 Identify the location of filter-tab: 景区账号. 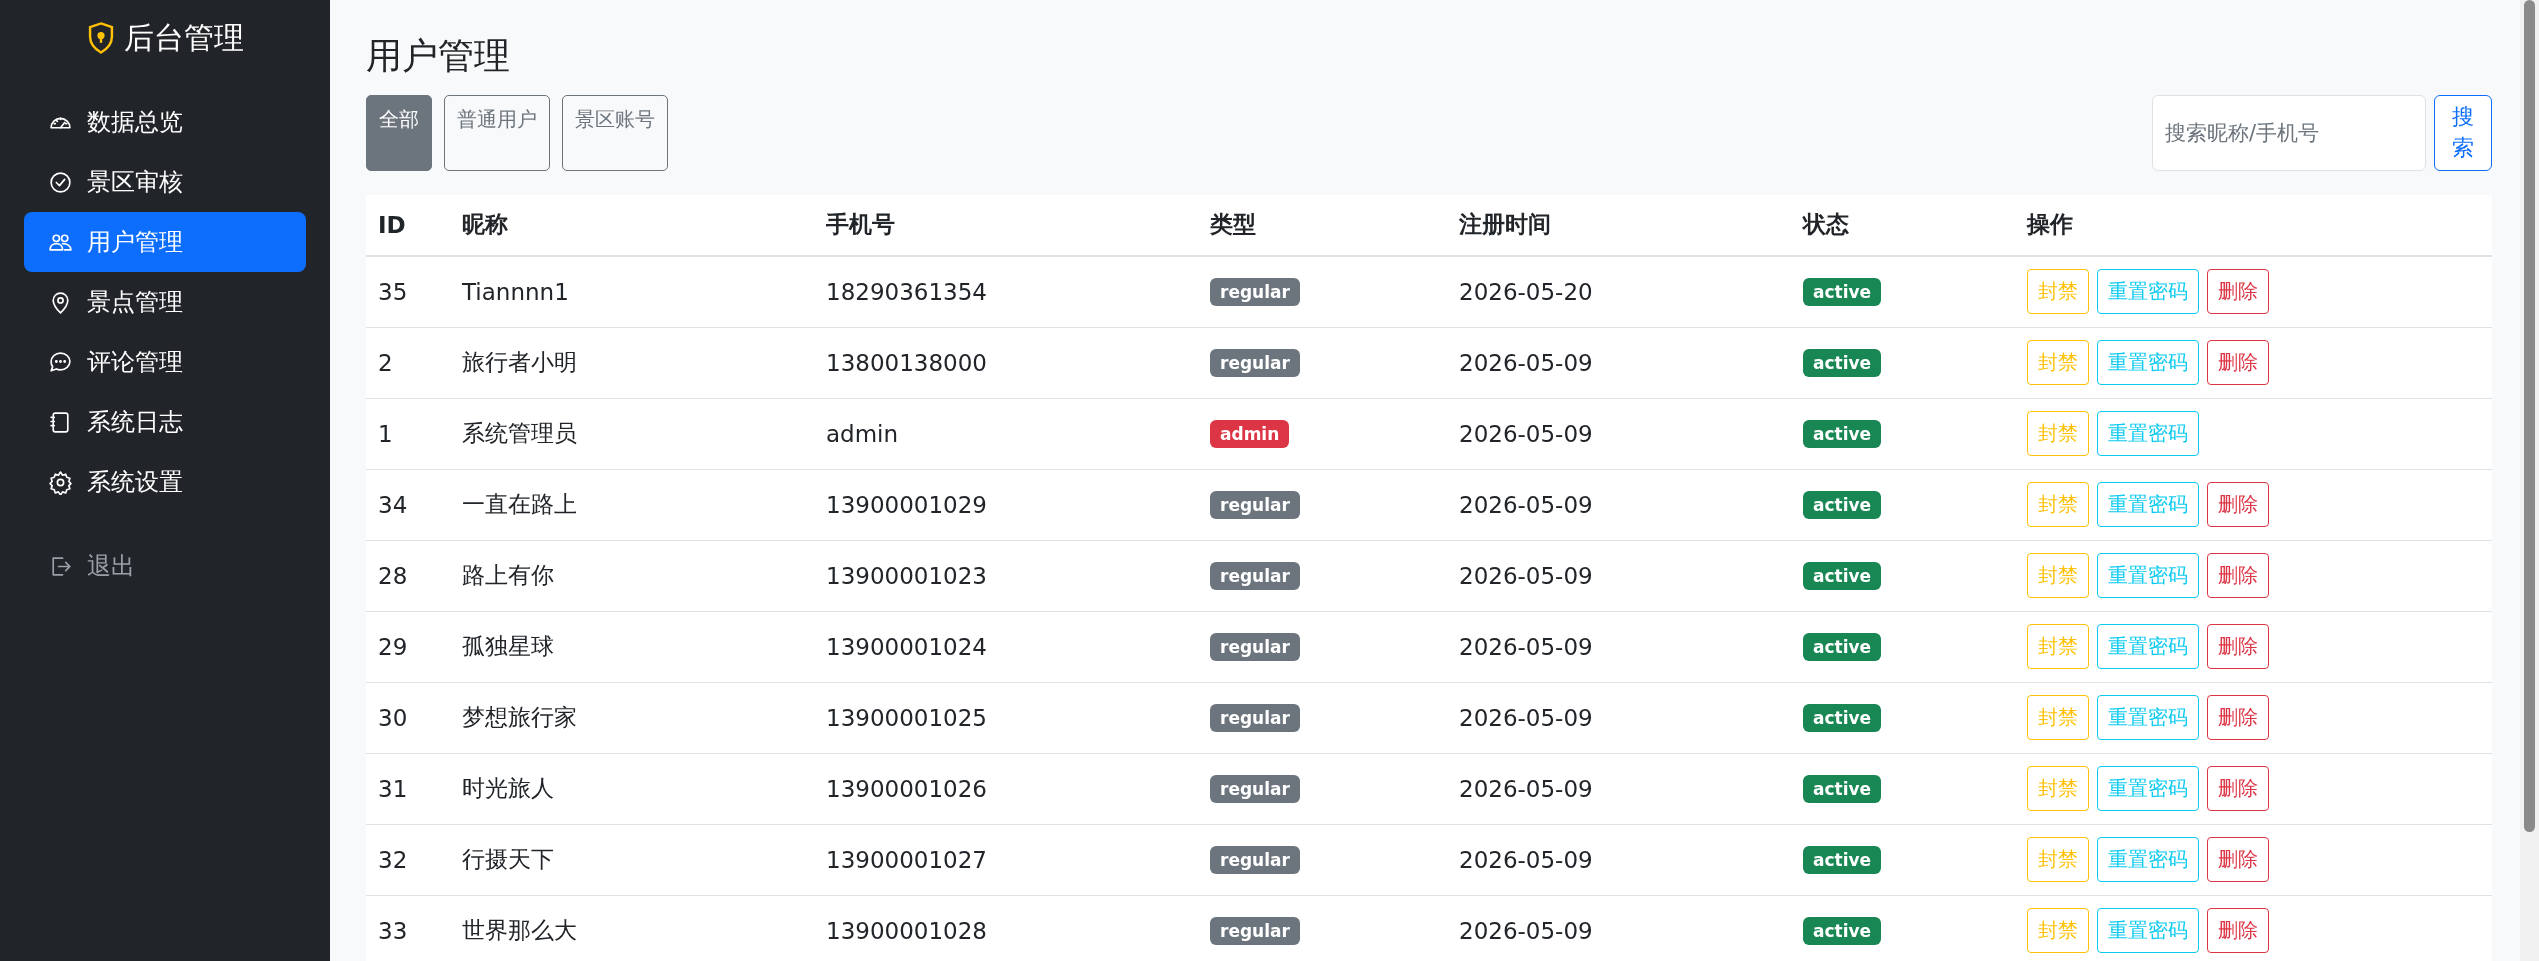
(615, 133).